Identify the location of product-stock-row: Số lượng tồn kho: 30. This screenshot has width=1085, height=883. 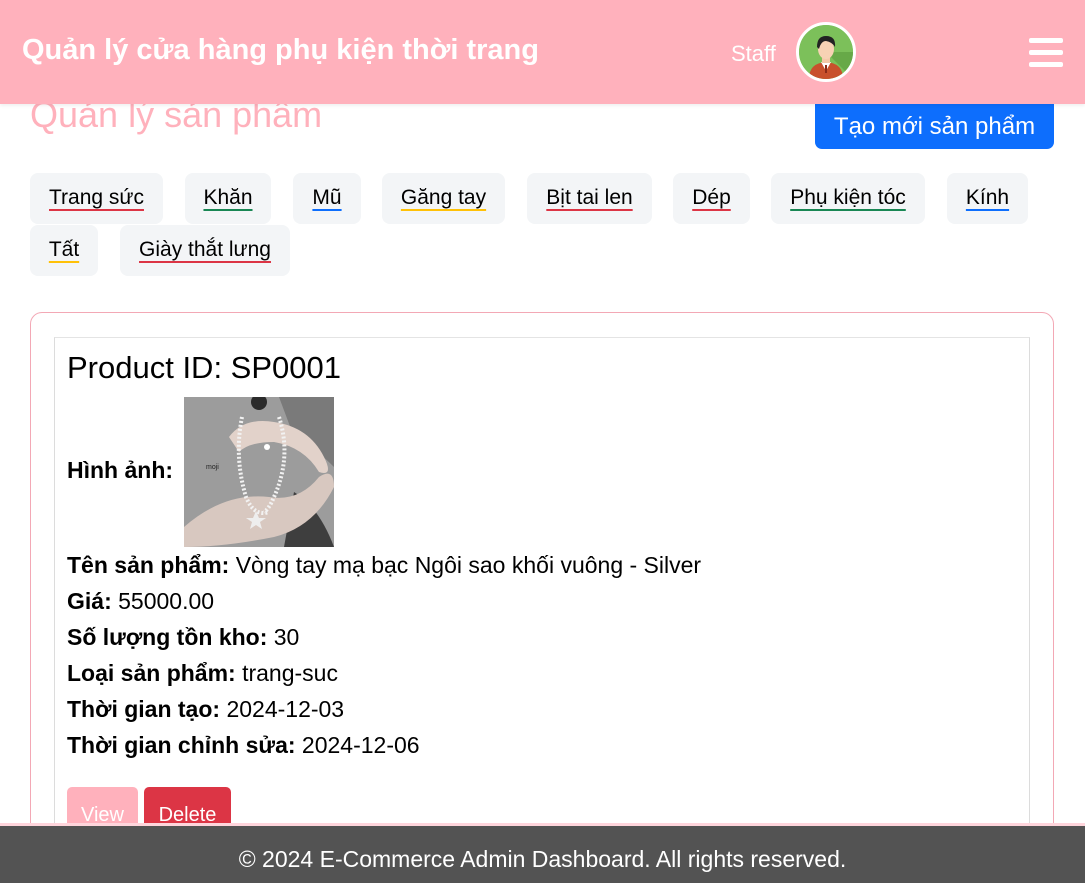
(183, 637).